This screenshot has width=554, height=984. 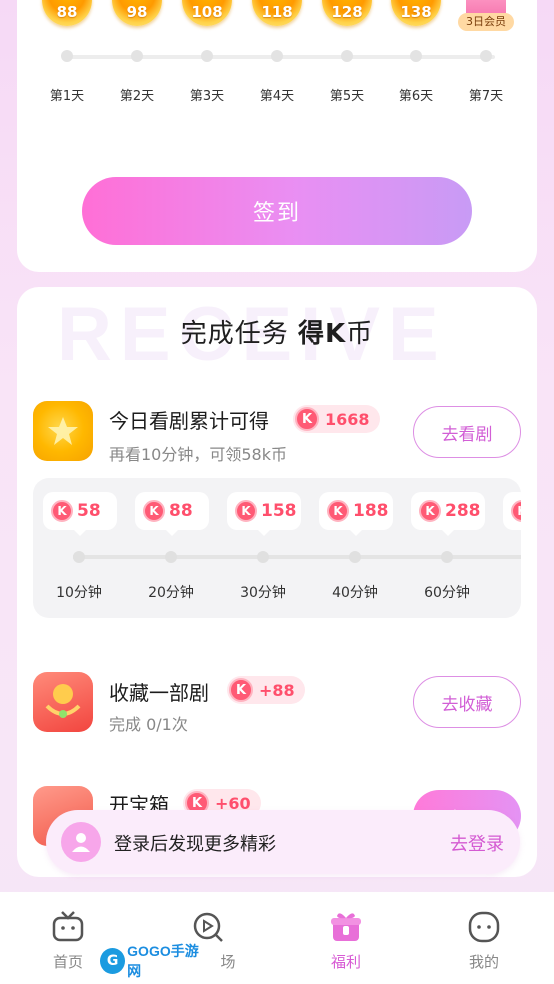 What do you see at coordinates (277, 938) in the screenshot?
I see `bottom-nav: 首页 场 福利 我的` at bounding box center [277, 938].